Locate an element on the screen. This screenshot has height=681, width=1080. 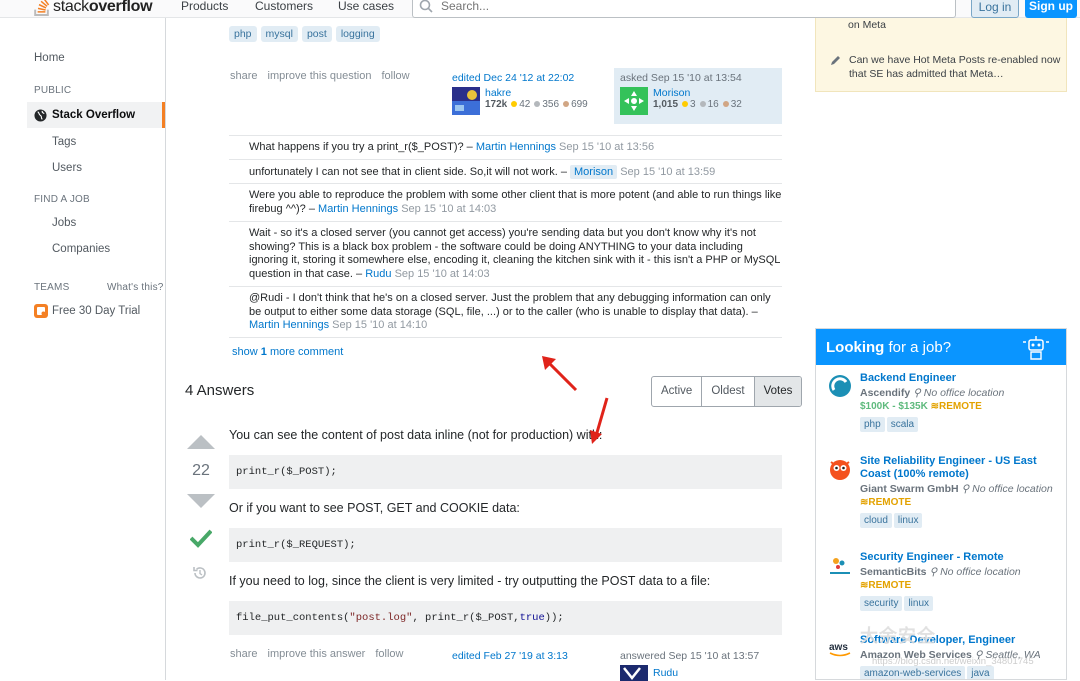
search-box is located at coordinates (684, 9).